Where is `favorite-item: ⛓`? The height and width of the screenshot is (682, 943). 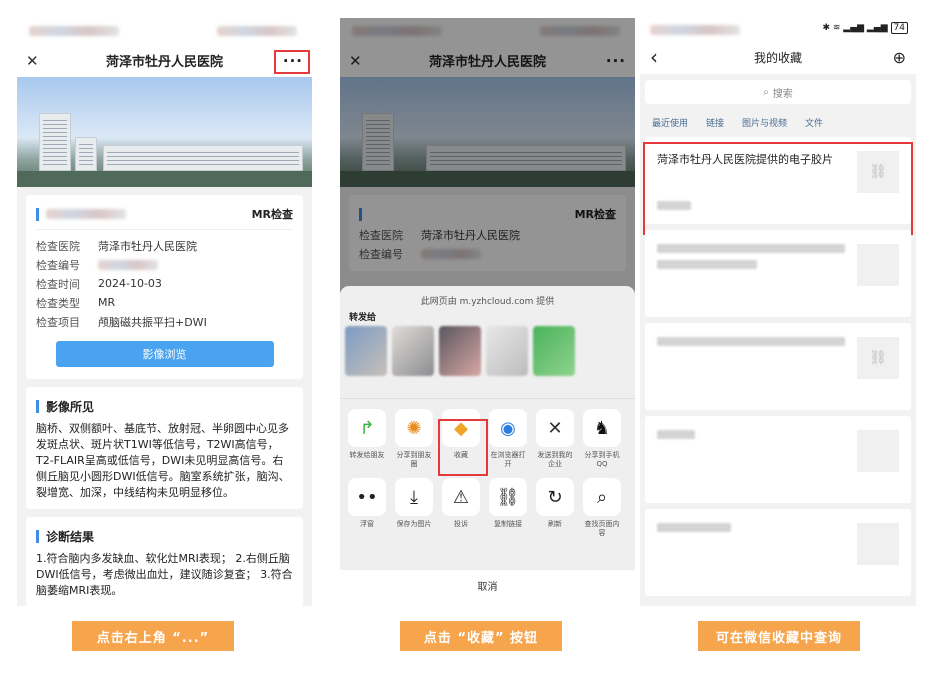 favorite-item: ⛓ is located at coordinates (778, 366).